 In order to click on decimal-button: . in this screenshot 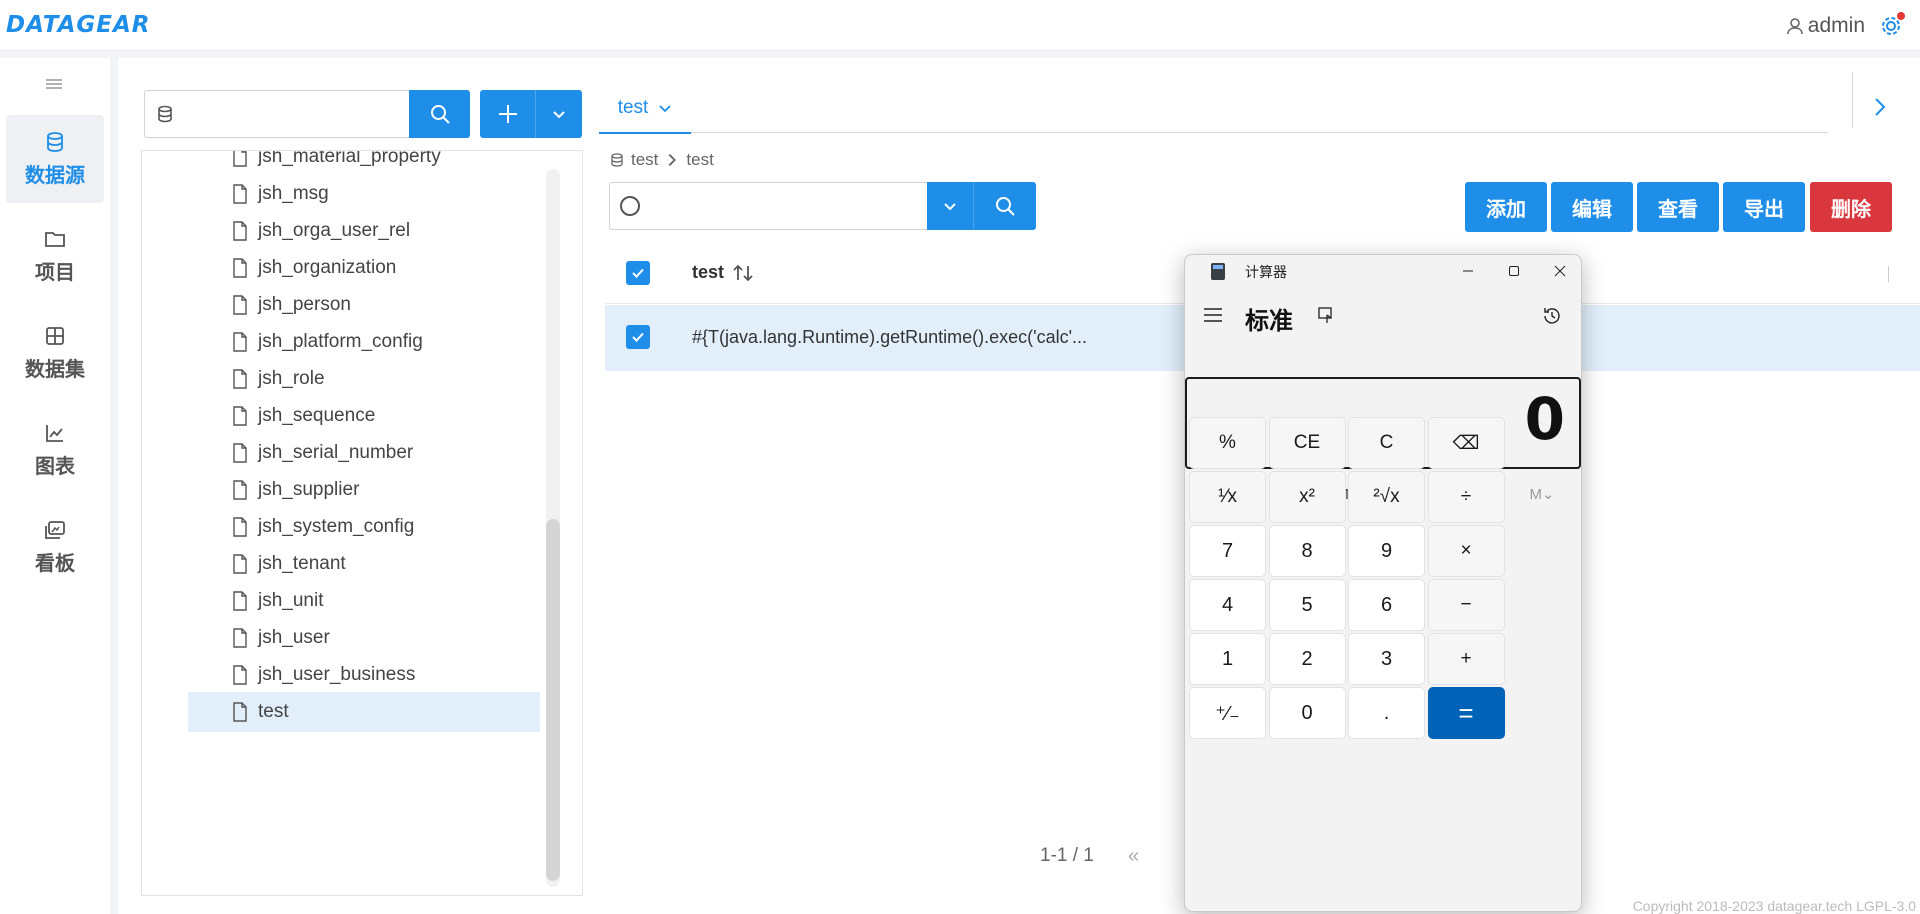, I will do `click(1386, 713)`.